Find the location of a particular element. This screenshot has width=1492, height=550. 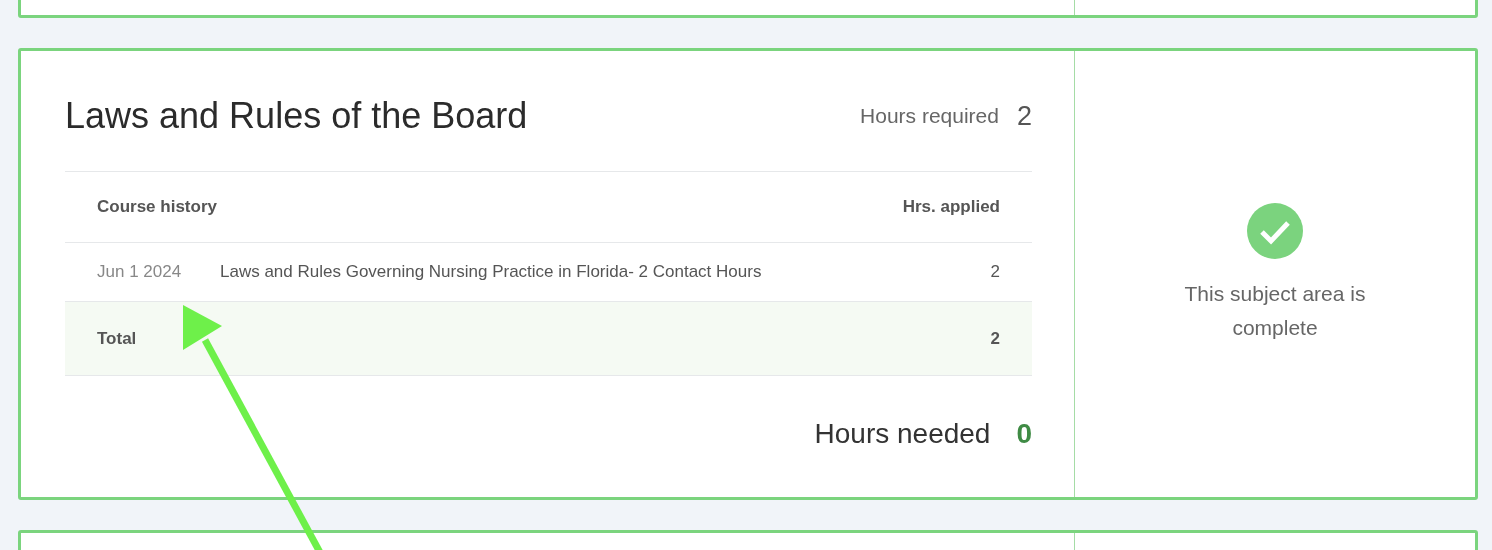

course-date: Jun 1 2024 is located at coordinates (140, 272).